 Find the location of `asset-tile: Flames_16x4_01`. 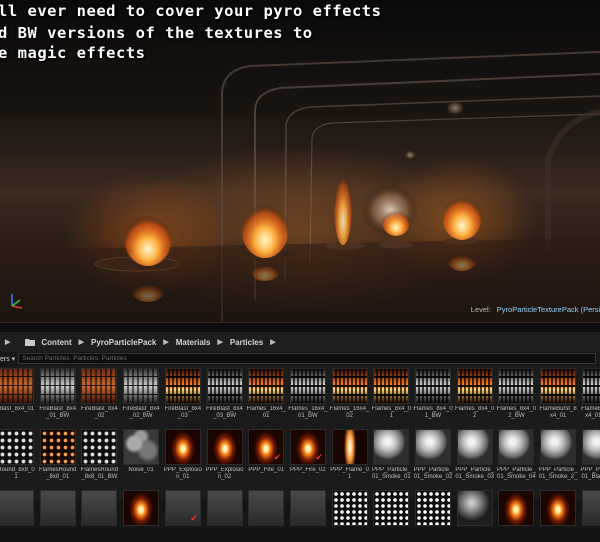

asset-tile: Flames_16x4_01 is located at coordinates (266, 394).